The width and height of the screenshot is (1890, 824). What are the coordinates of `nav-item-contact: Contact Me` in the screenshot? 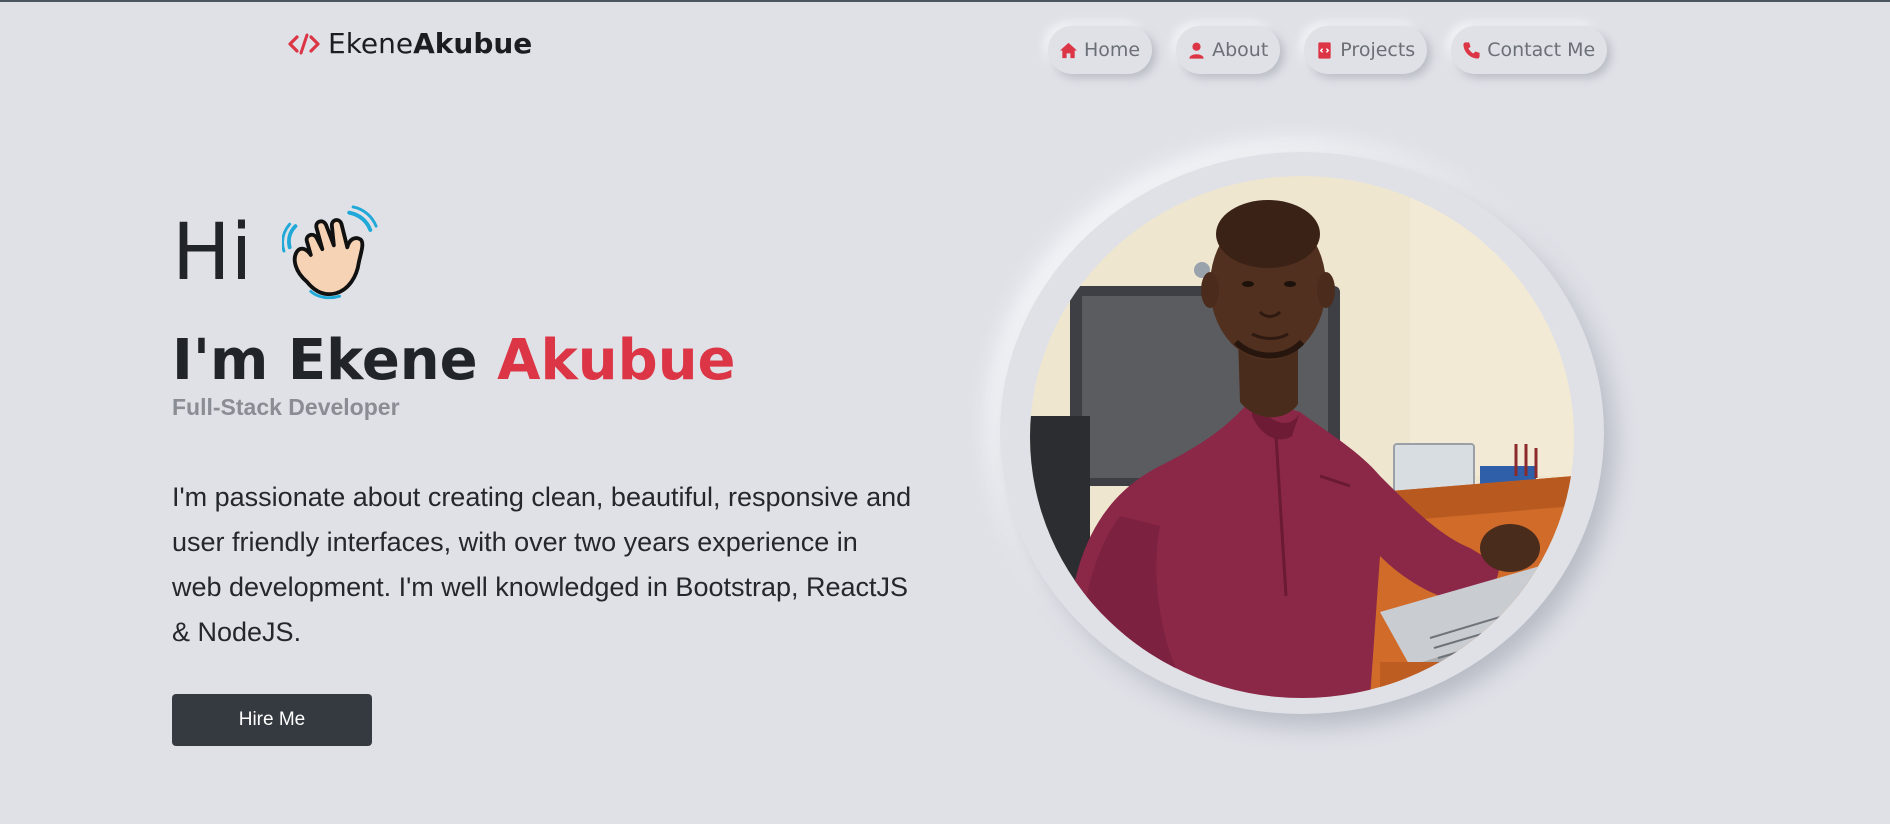 It's located at (1529, 50).